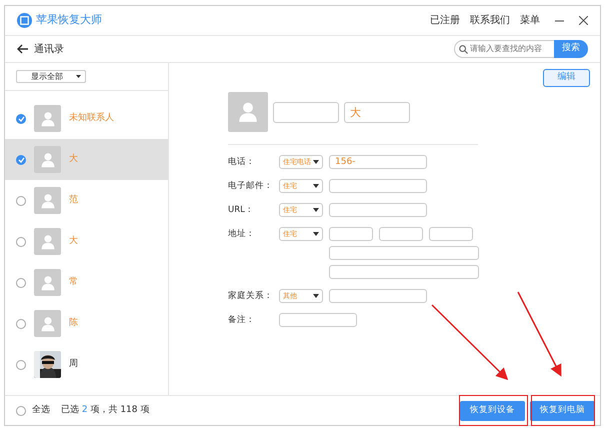  I want to click on edit-button: 编辑, so click(566, 78).